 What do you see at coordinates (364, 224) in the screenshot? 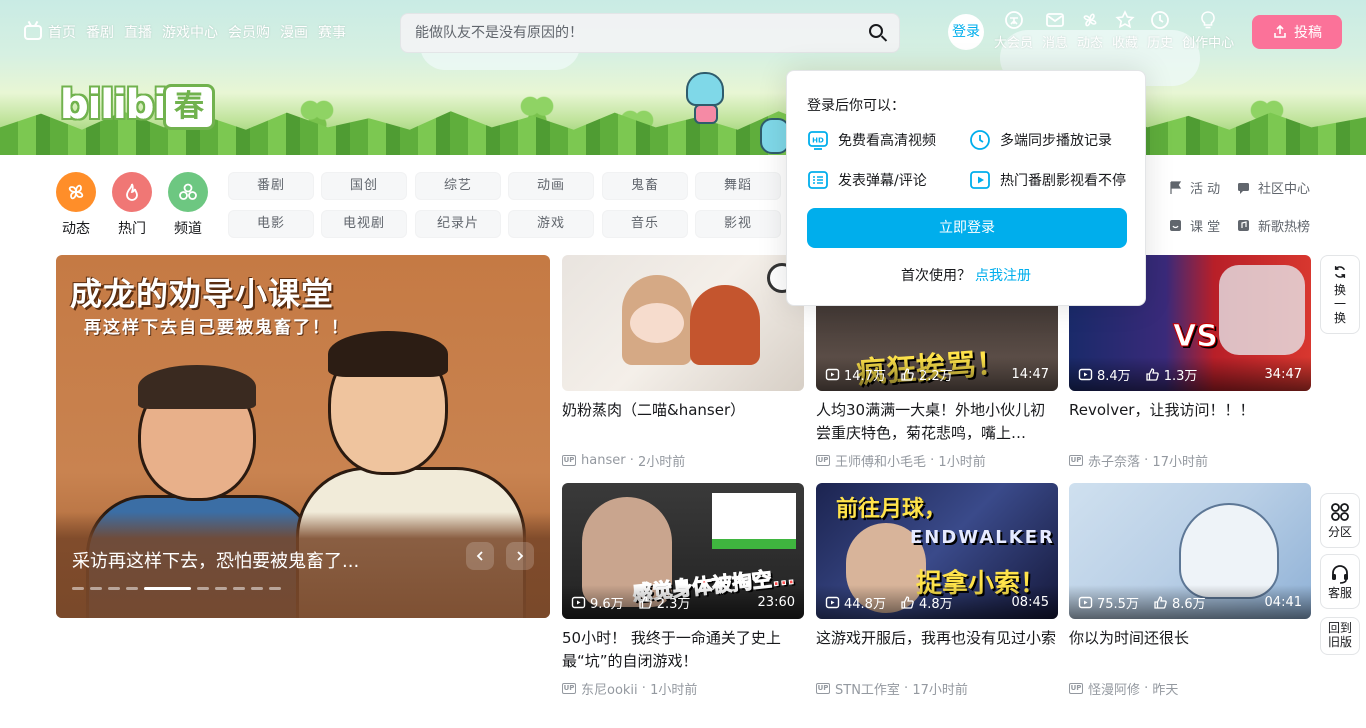
I see `tag-tv: 电视剧` at bounding box center [364, 224].